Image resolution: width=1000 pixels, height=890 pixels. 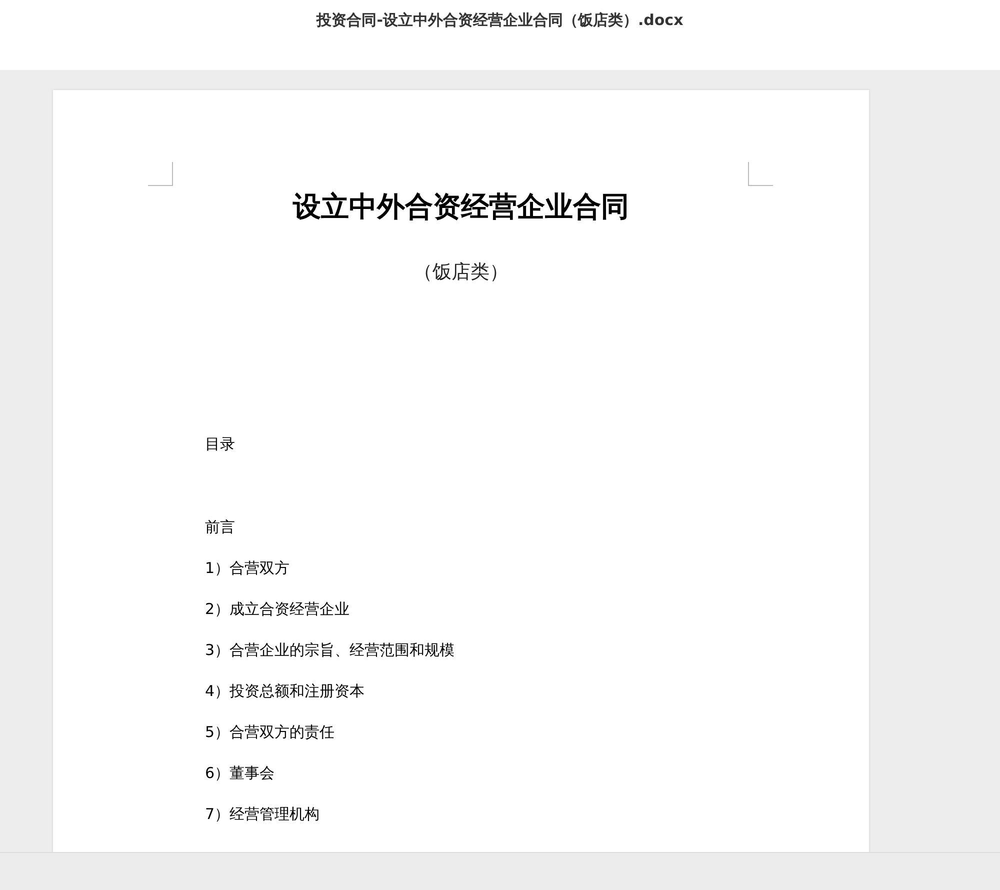 I want to click on toc-item: 3）合营企业的宗旨、经营范围和规模, so click(x=330, y=650).